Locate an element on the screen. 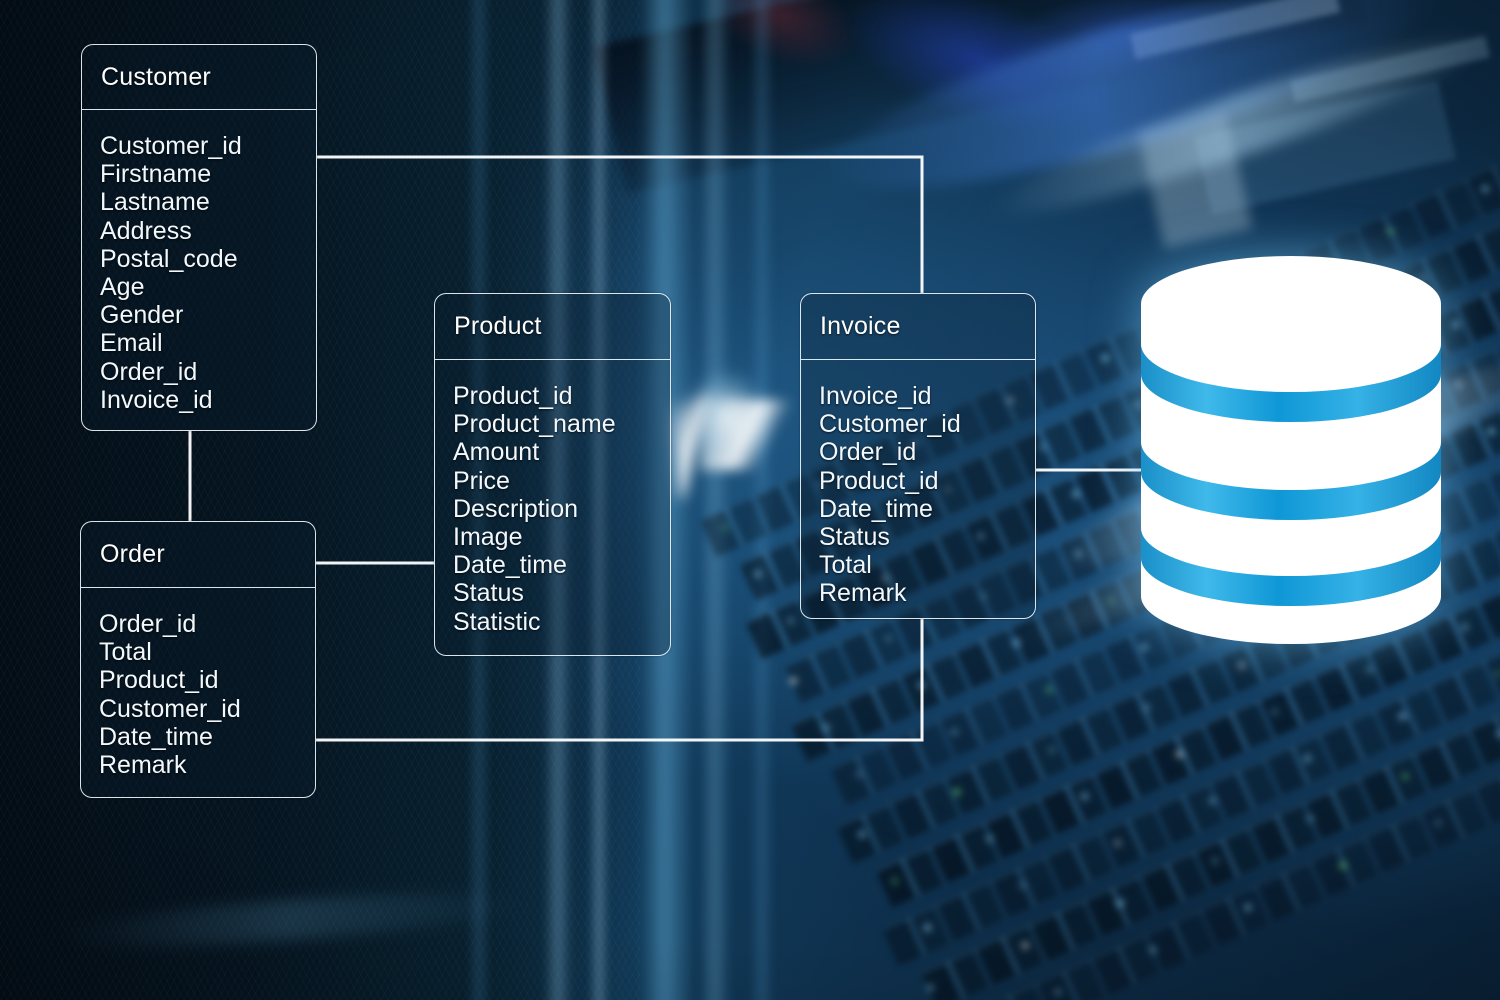 This screenshot has width=1500, height=1000. attribute: Gender is located at coordinates (142, 315).